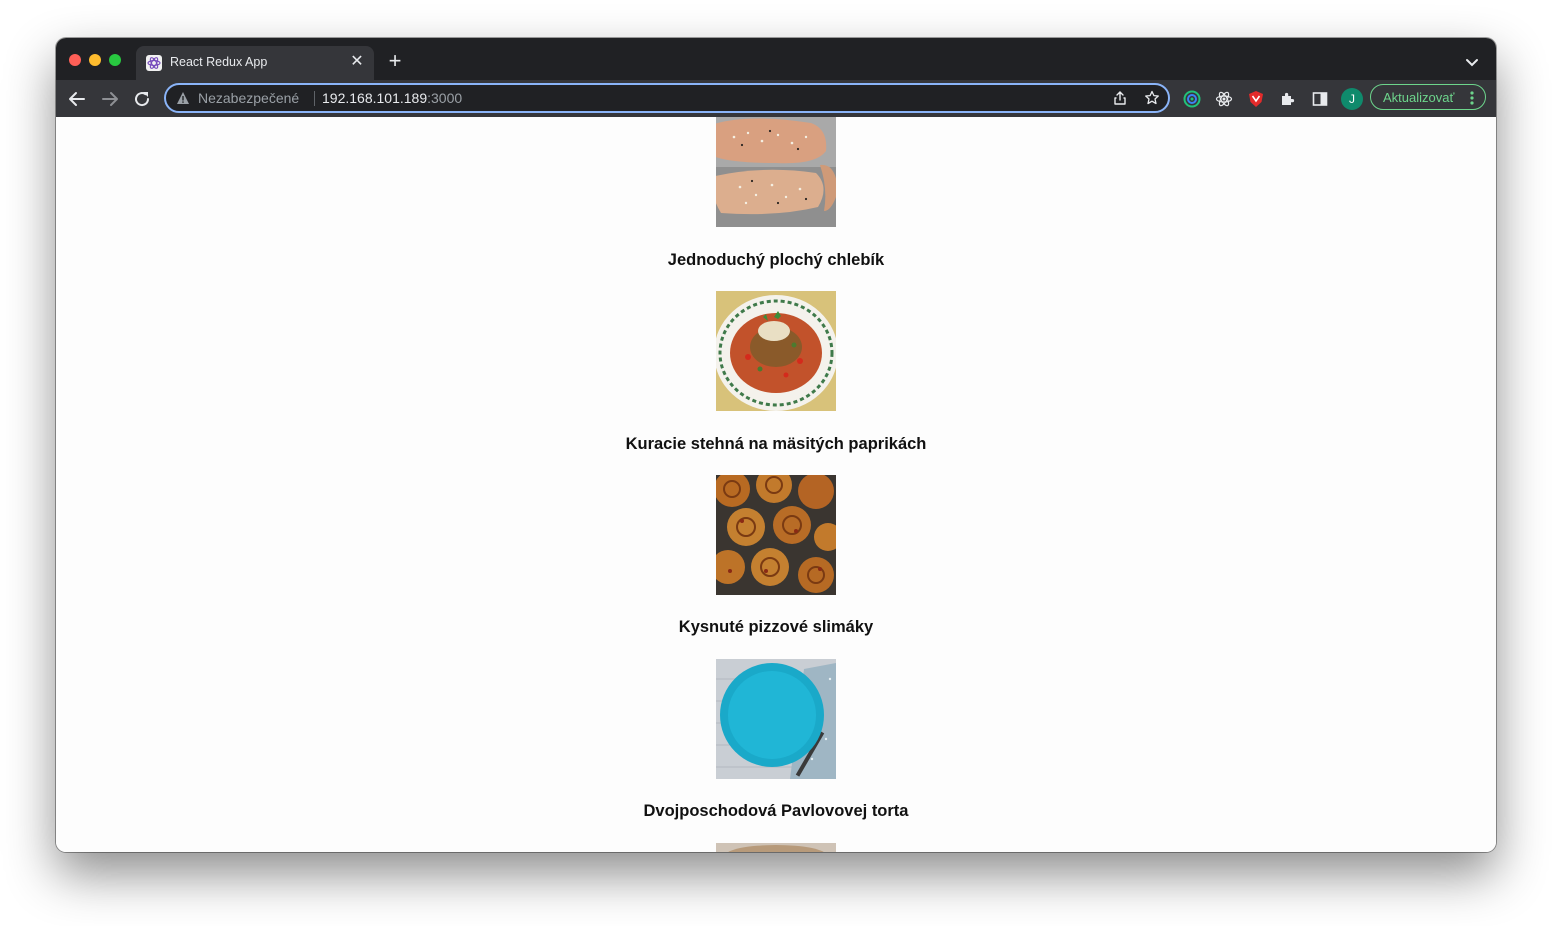 This screenshot has width=1552, height=926. What do you see at coordinates (248, 98) in the screenshot?
I see `security-label: Nezabezpečené` at bounding box center [248, 98].